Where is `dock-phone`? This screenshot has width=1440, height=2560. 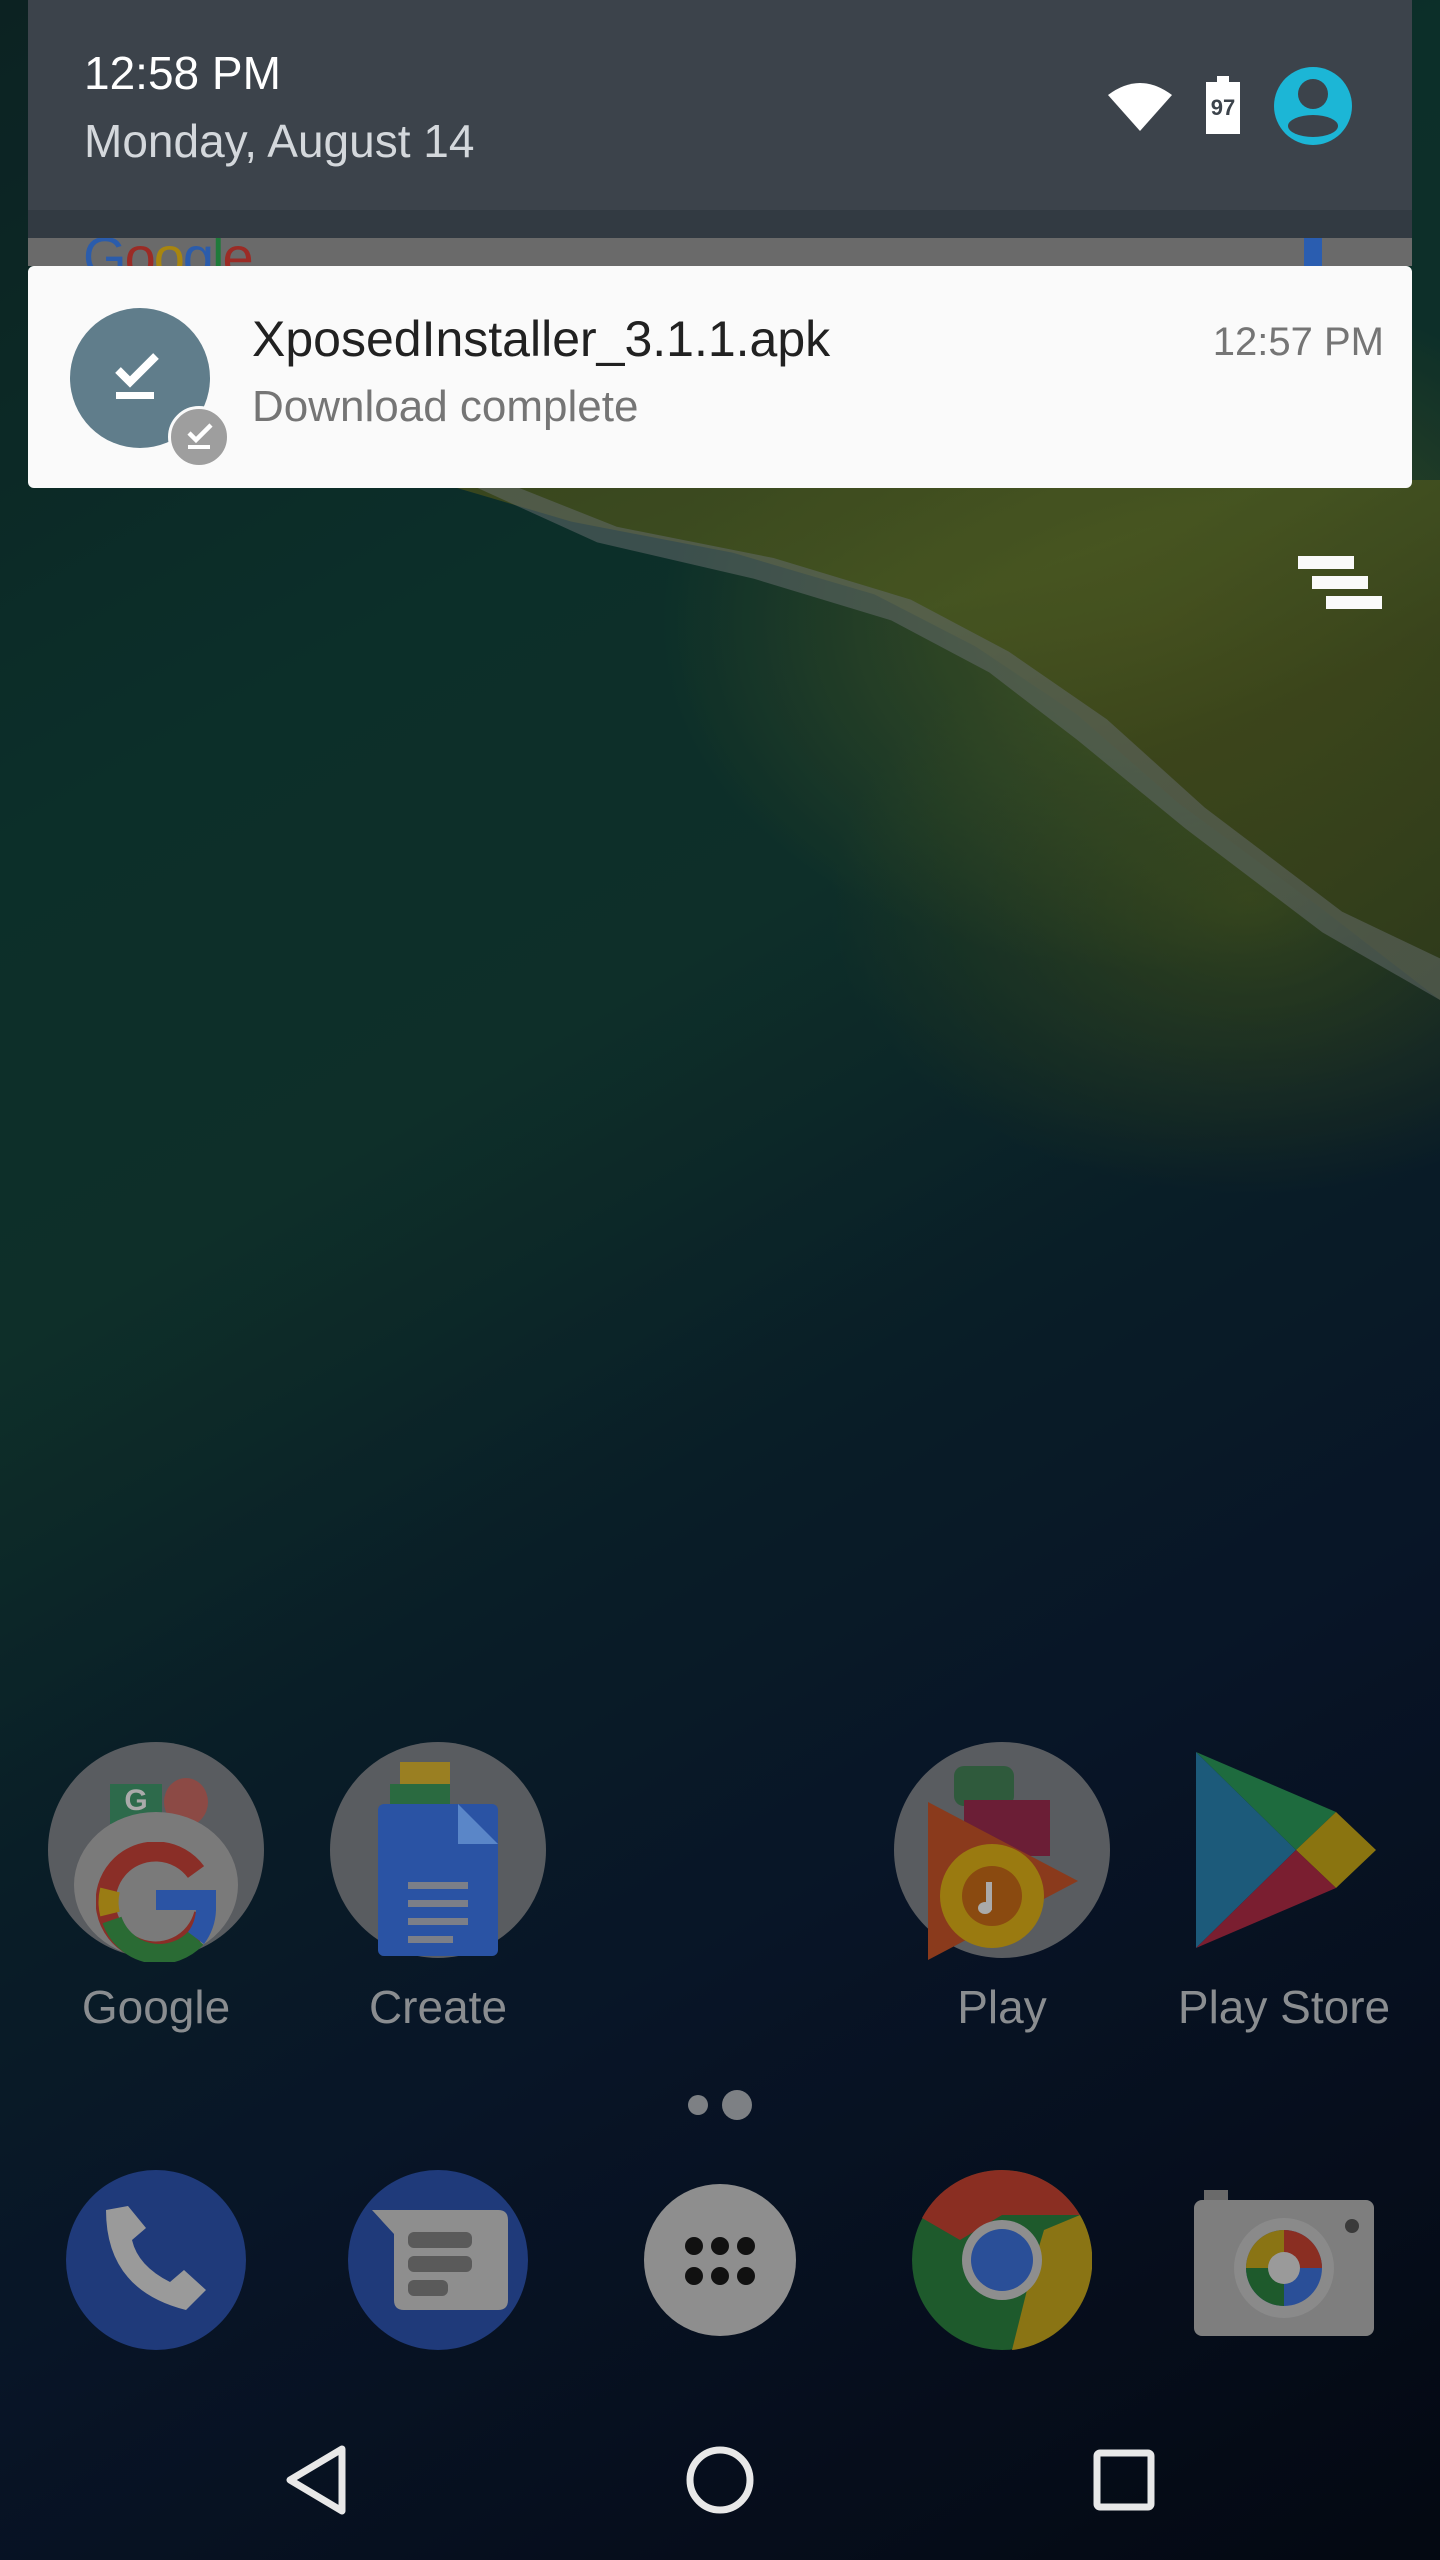
dock-phone is located at coordinates (156, 2260).